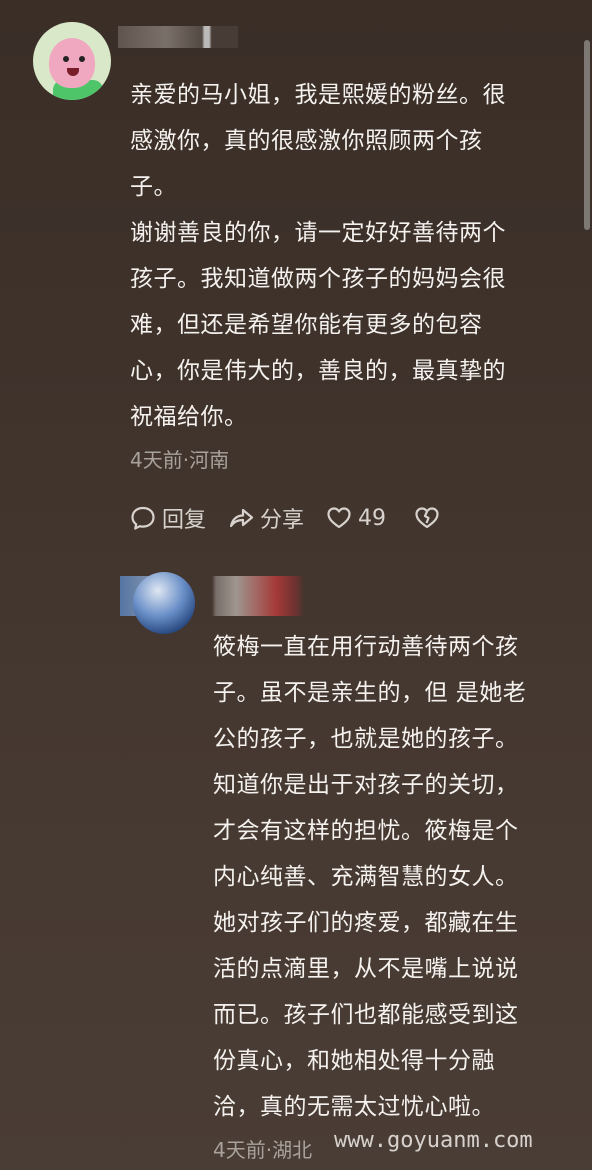 This screenshot has height=1170, width=592. What do you see at coordinates (189, 417) in the screenshot?
I see `comment-line: 祝福给你。` at bounding box center [189, 417].